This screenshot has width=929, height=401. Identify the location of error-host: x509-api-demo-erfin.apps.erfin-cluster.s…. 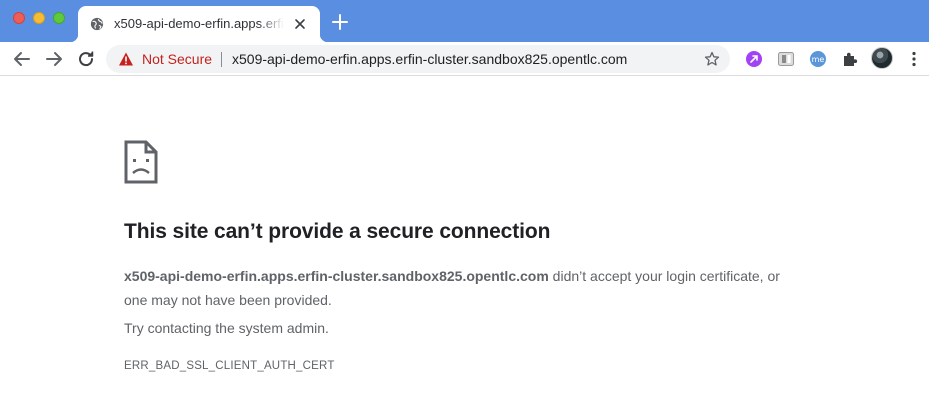
(336, 276).